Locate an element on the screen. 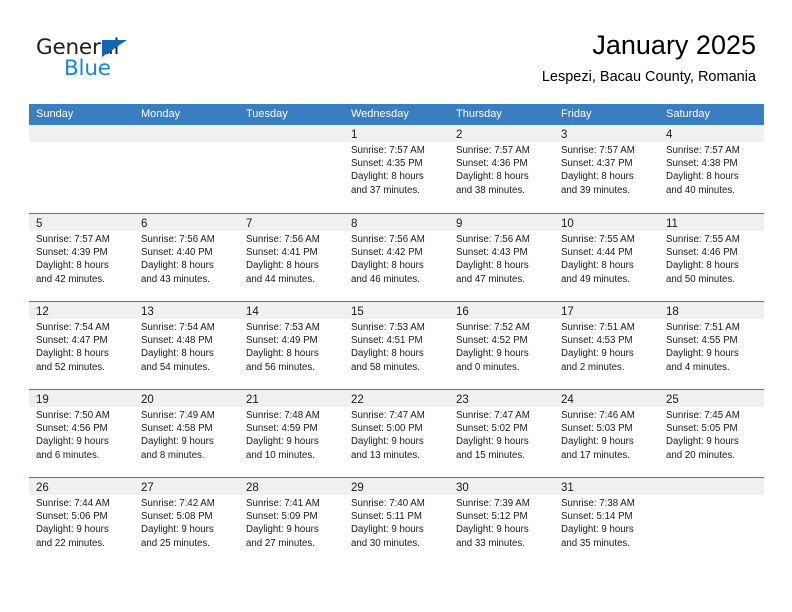  day-number-band: 13 is located at coordinates (186, 310).